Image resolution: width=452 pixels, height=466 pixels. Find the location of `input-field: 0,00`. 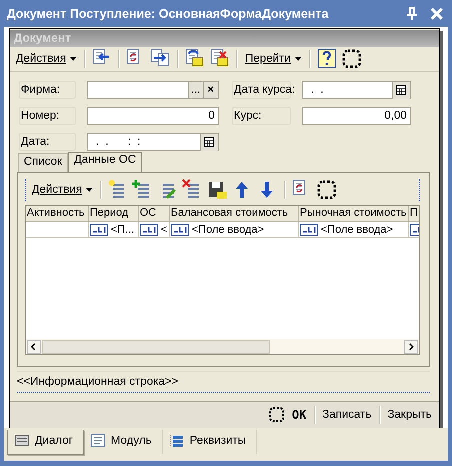

input-field: 0,00 is located at coordinates (356, 116).